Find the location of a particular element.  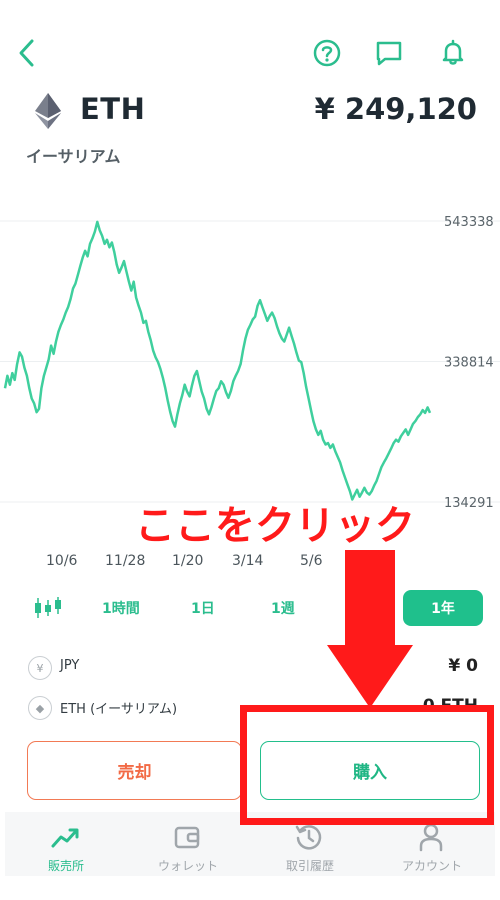

tab-label: ウォレット is located at coordinates (187, 866).